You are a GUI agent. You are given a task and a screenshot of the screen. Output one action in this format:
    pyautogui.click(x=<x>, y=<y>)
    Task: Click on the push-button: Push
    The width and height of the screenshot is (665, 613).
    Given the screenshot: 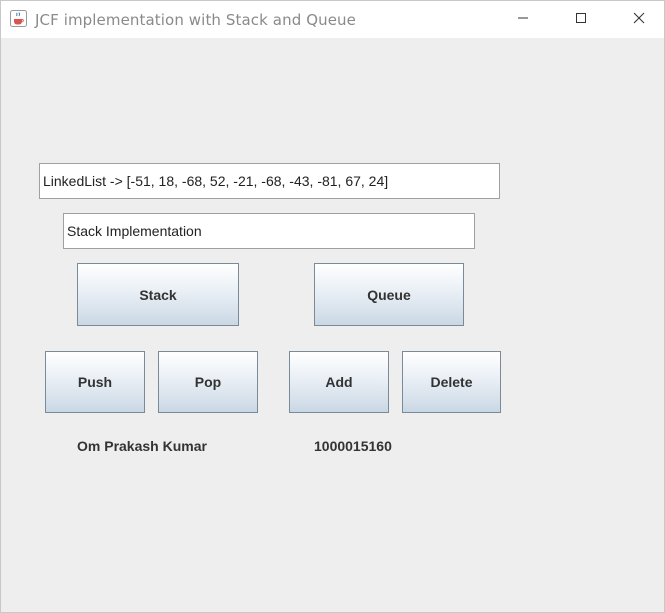 What is the action you would take?
    pyautogui.click(x=95, y=382)
    